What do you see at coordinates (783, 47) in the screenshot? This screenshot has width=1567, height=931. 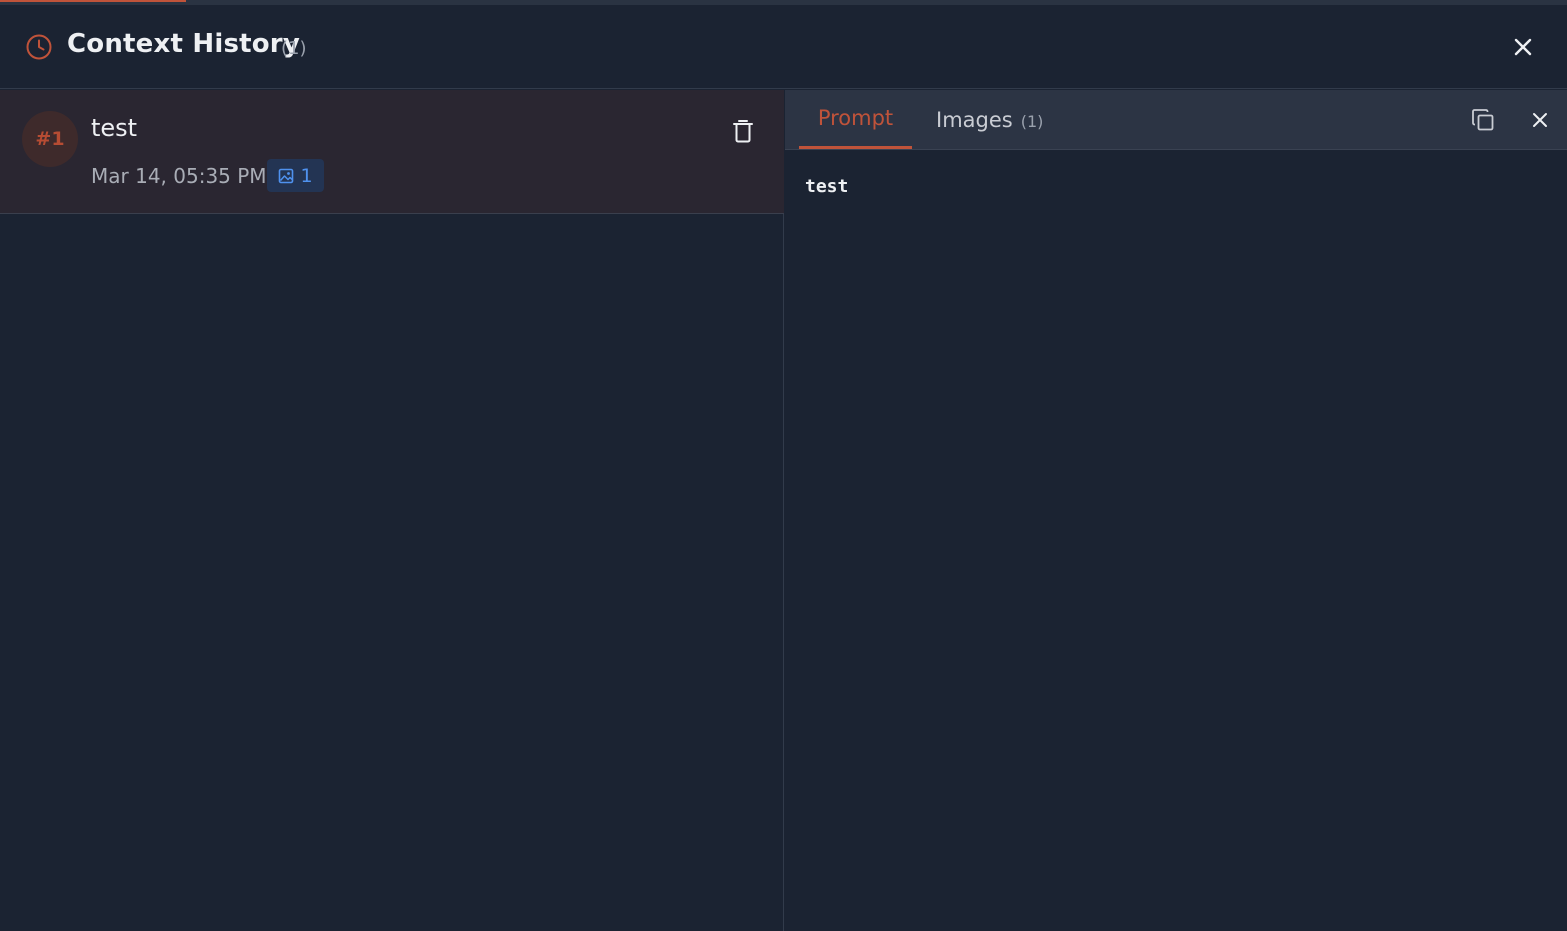 I see `panel-header: Context History (1)` at bounding box center [783, 47].